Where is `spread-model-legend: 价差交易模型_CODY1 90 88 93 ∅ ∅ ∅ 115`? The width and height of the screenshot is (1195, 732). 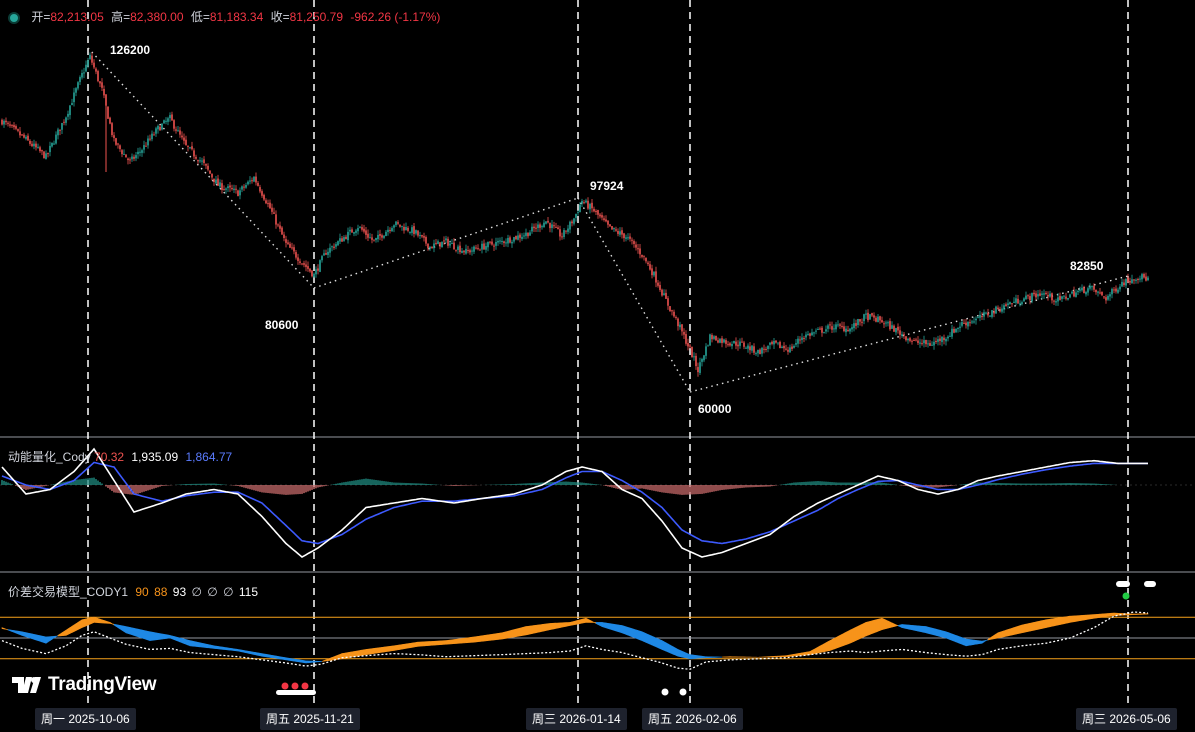 spread-model-legend: 价差交易模型_CODY1 90 88 93 ∅ ∅ ∅ 115 is located at coordinates (133, 591).